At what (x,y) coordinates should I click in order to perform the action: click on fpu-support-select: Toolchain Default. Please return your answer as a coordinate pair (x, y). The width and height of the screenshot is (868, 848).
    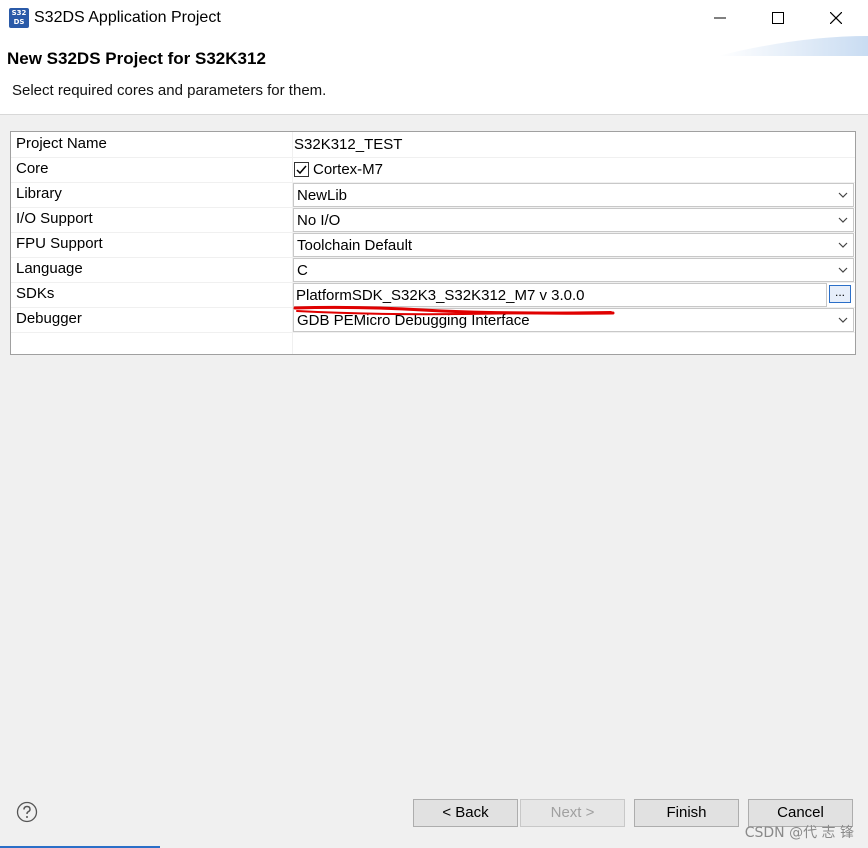
    Looking at the image, I should click on (573, 245).